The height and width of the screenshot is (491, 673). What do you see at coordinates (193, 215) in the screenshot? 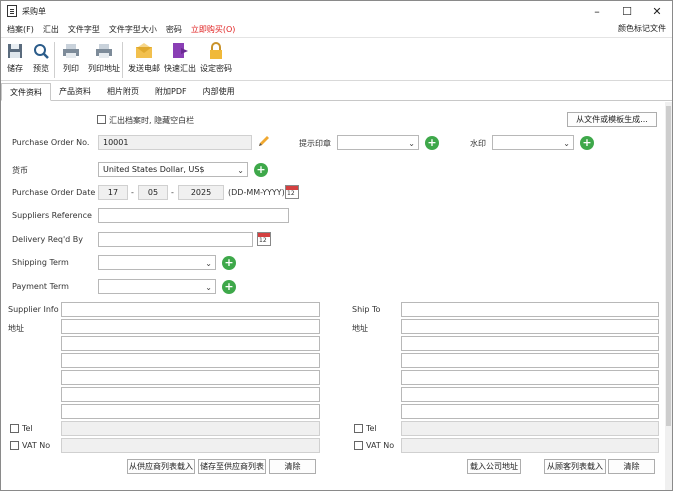
I see `suppliers-reference-field` at bounding box center [193, 215].